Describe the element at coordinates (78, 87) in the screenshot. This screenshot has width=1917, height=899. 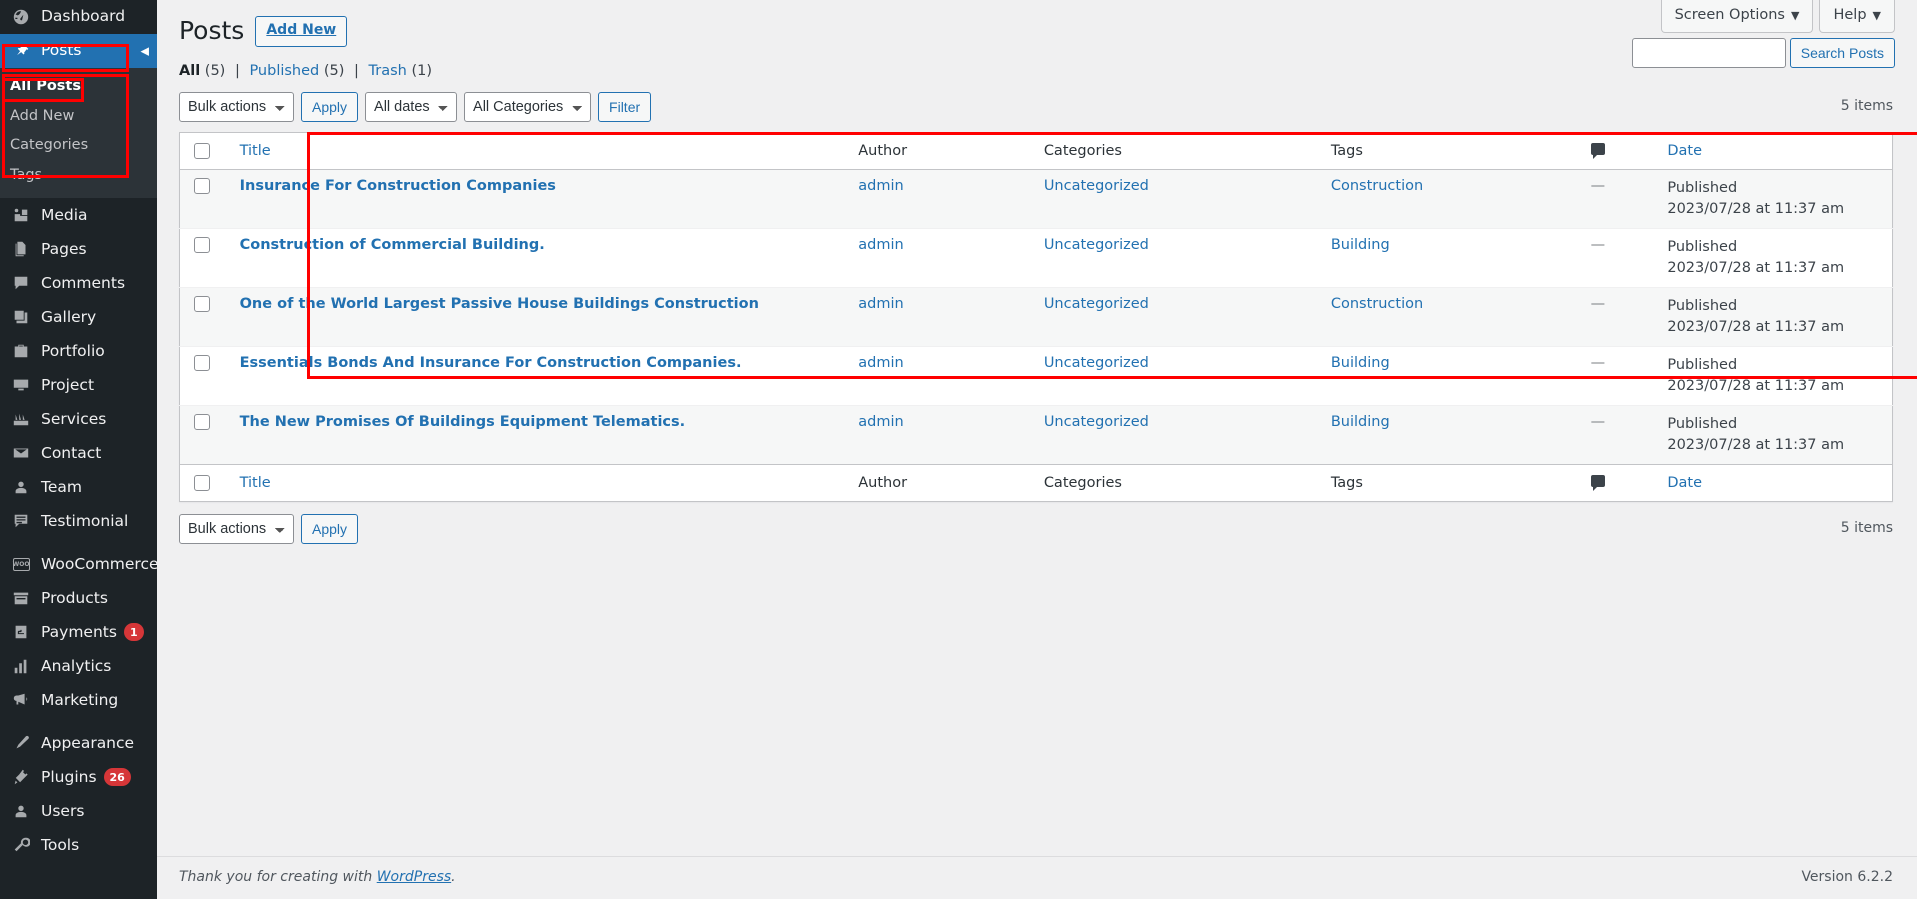
I see `submenu-item-all-posts: All Posts` at that location.